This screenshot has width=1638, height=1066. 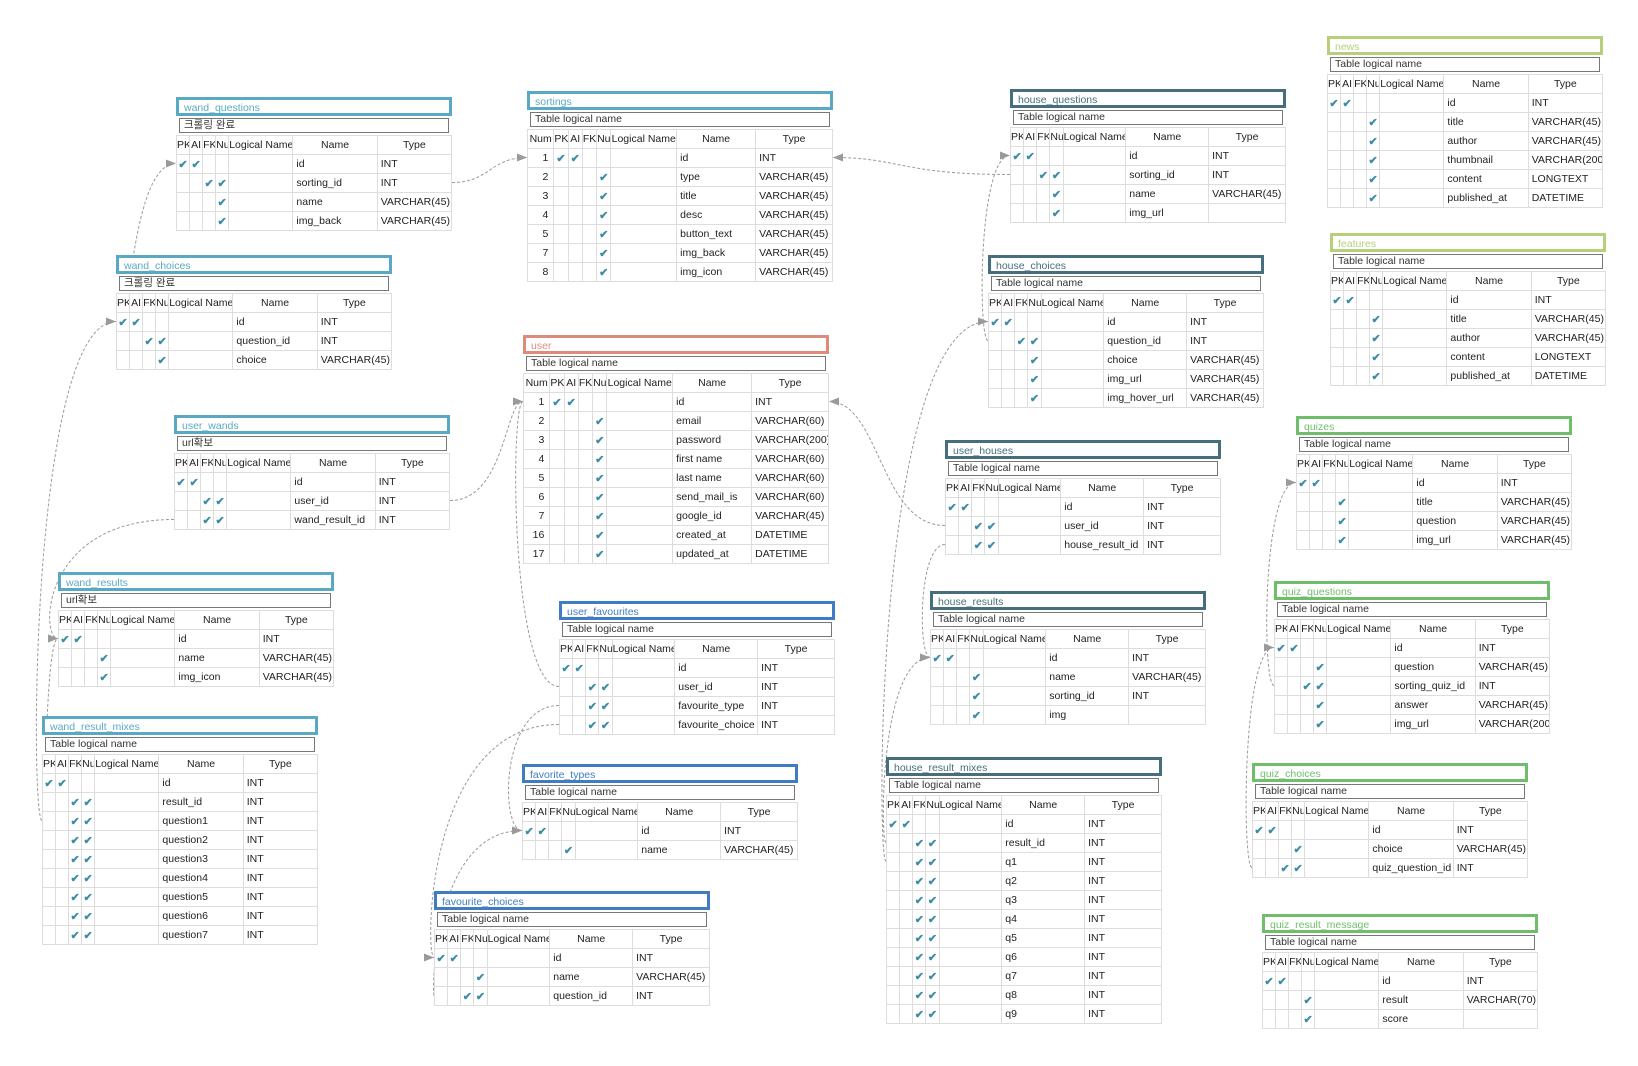 What do you see at coordinates (254, 341) in the screenshot?
I see `column-row: ✔ ✔ question_id INT` at bounding box center [254, 341].